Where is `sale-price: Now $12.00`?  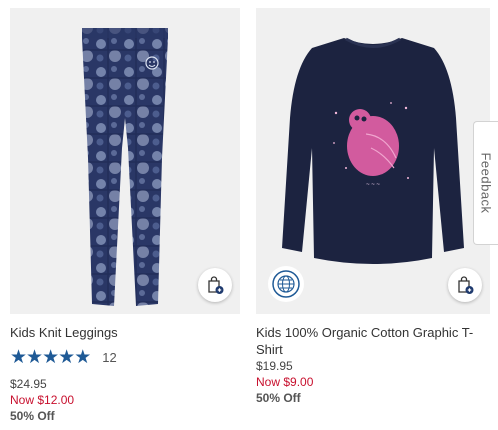
sale-price: Now $12.00 is located at coordinates (42, 400).